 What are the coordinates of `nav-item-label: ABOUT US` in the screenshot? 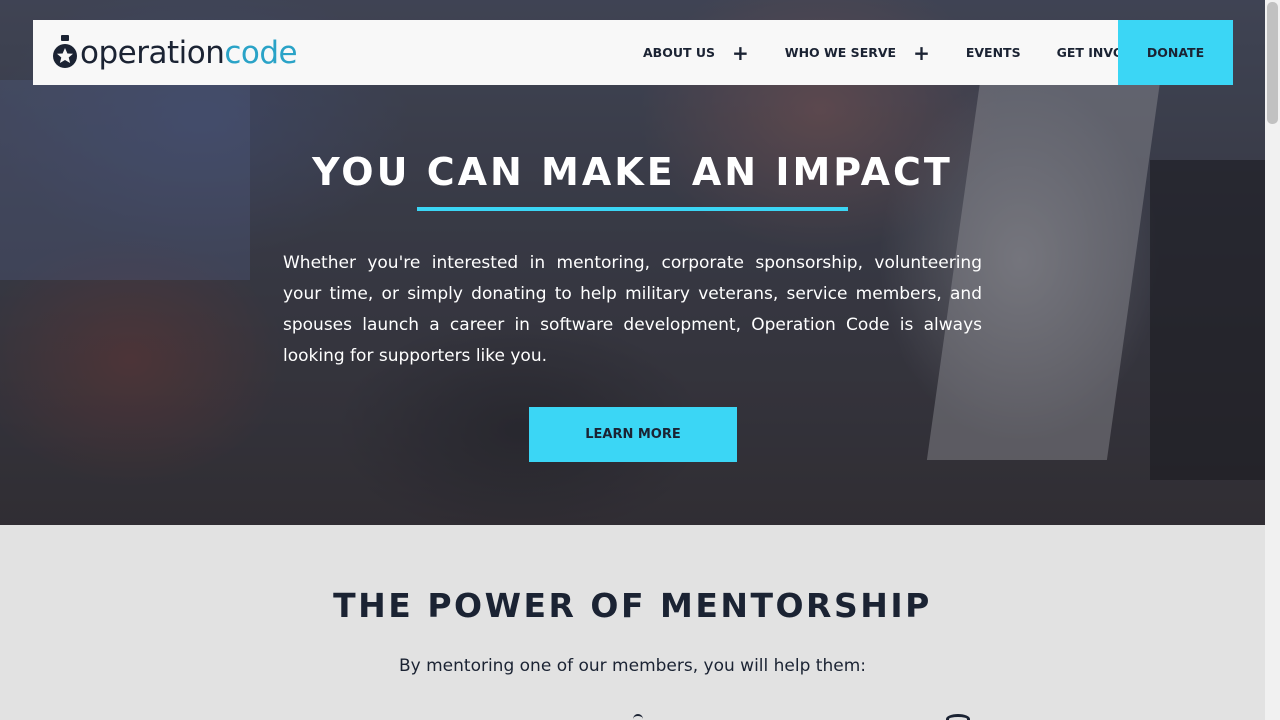 It's located at (679, 52).